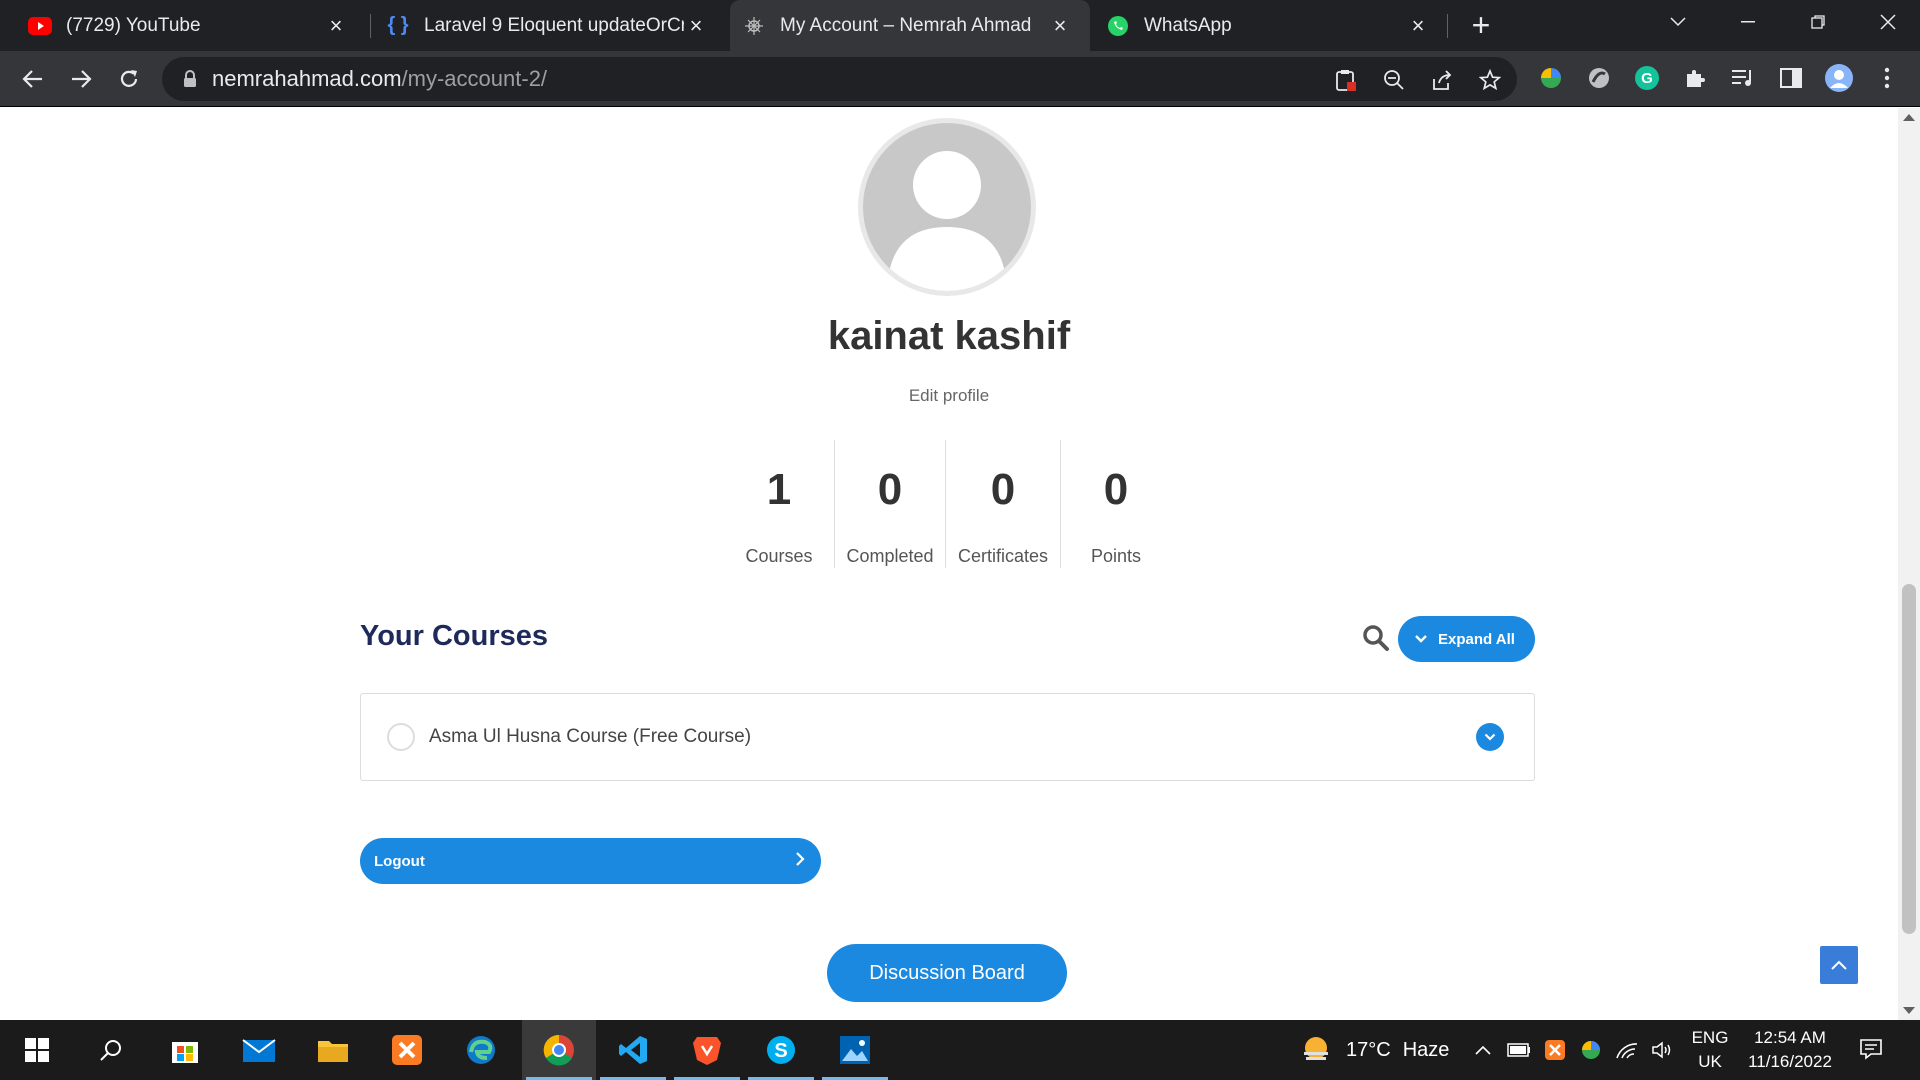 The height and width of the screenshot is (1080, 1920). What do you see at coordinates (370, 26) in the screenshot?
I see `tab-separator` at bounding box center [370, 26].